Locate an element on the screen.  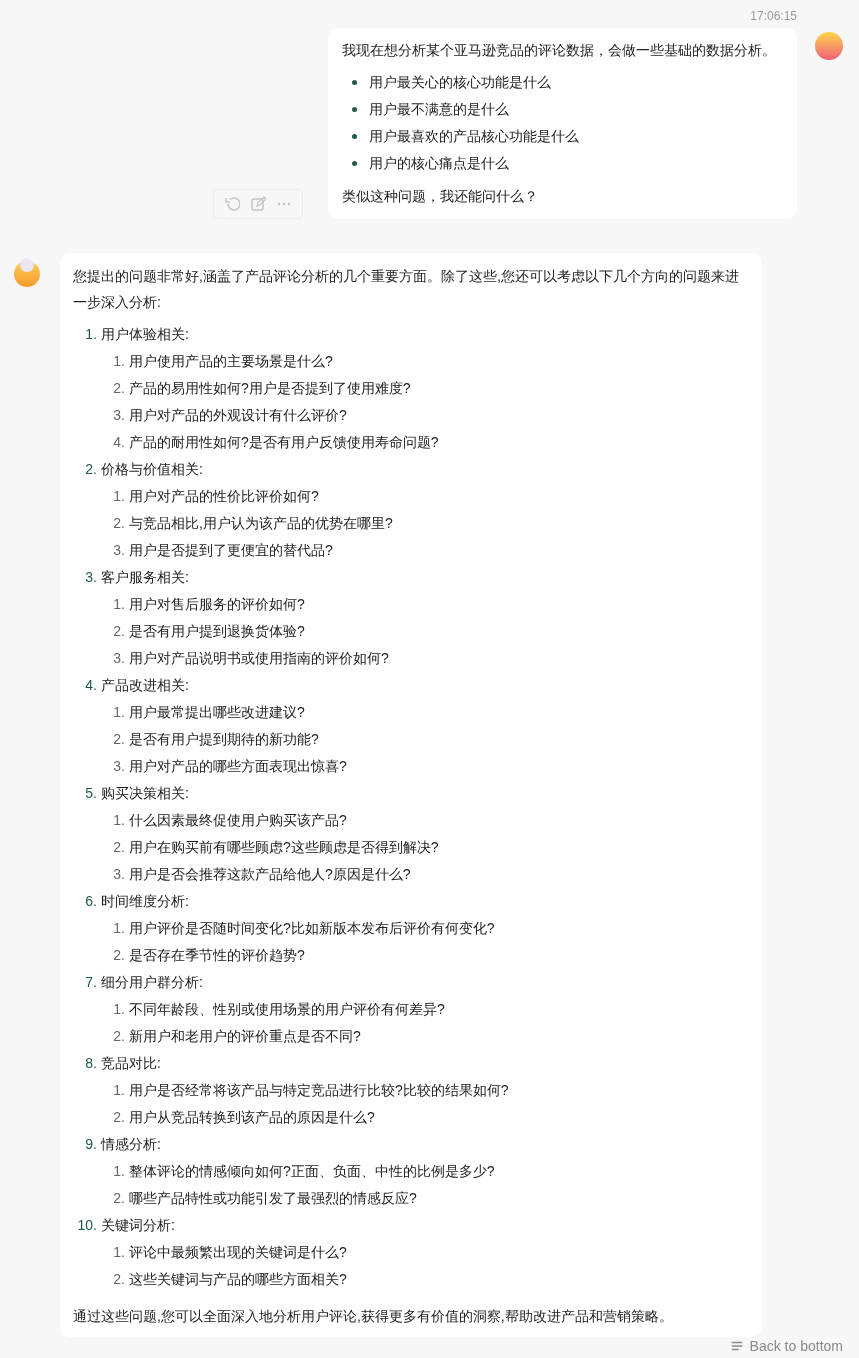
list-number: 7. is located at coordinates (90, 982).